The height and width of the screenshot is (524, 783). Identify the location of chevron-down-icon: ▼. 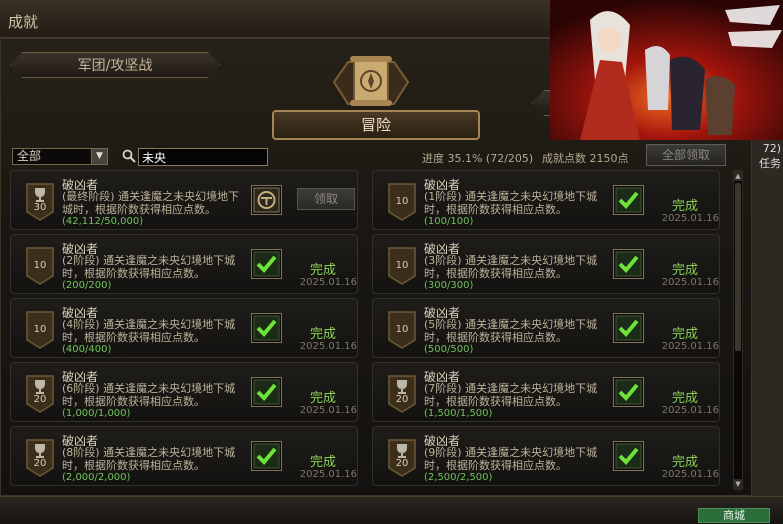
(99, 156).